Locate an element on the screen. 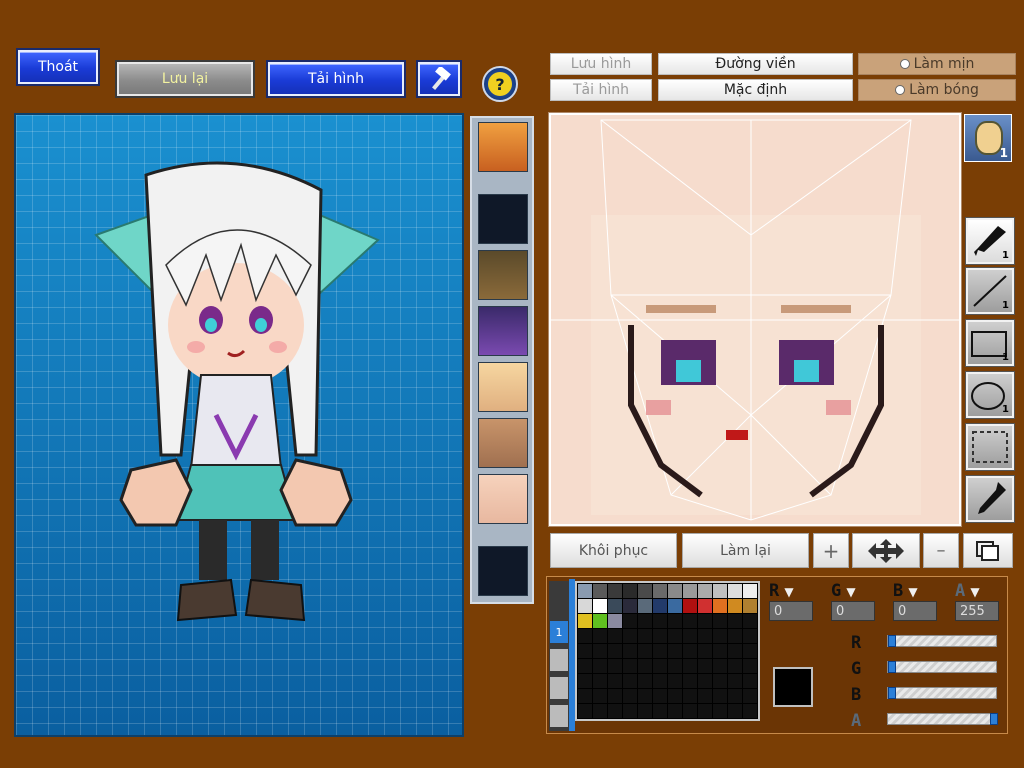 This screenshot has height=768, width=1024. eyedropper-tool is located at coordinates (990, 499).